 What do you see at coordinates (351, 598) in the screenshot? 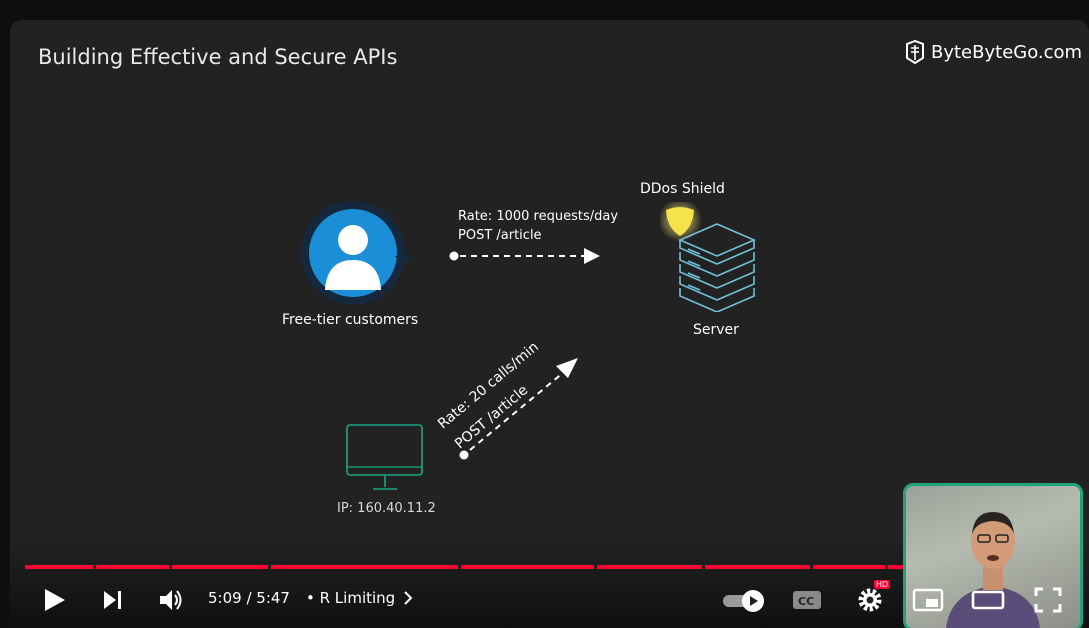
I see `chapter-title: • R Limiting` at bounding box center [351, 598].